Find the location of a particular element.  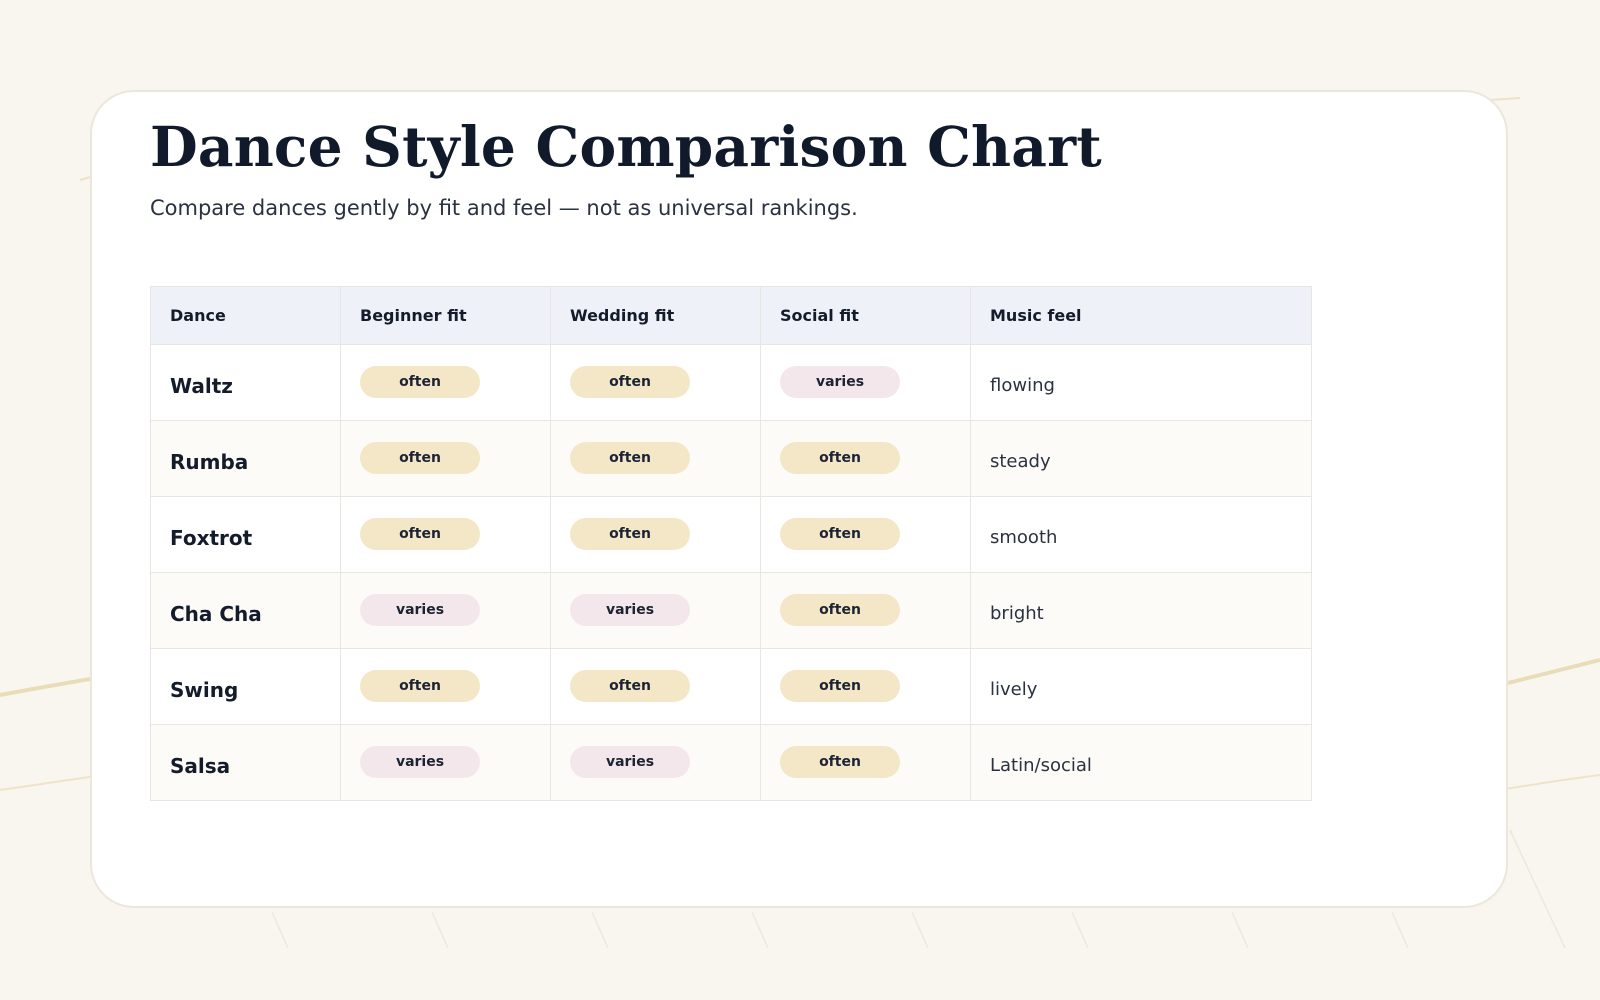

table-row: Foxtrot often often often smooth is located at coordinates (731, 534).